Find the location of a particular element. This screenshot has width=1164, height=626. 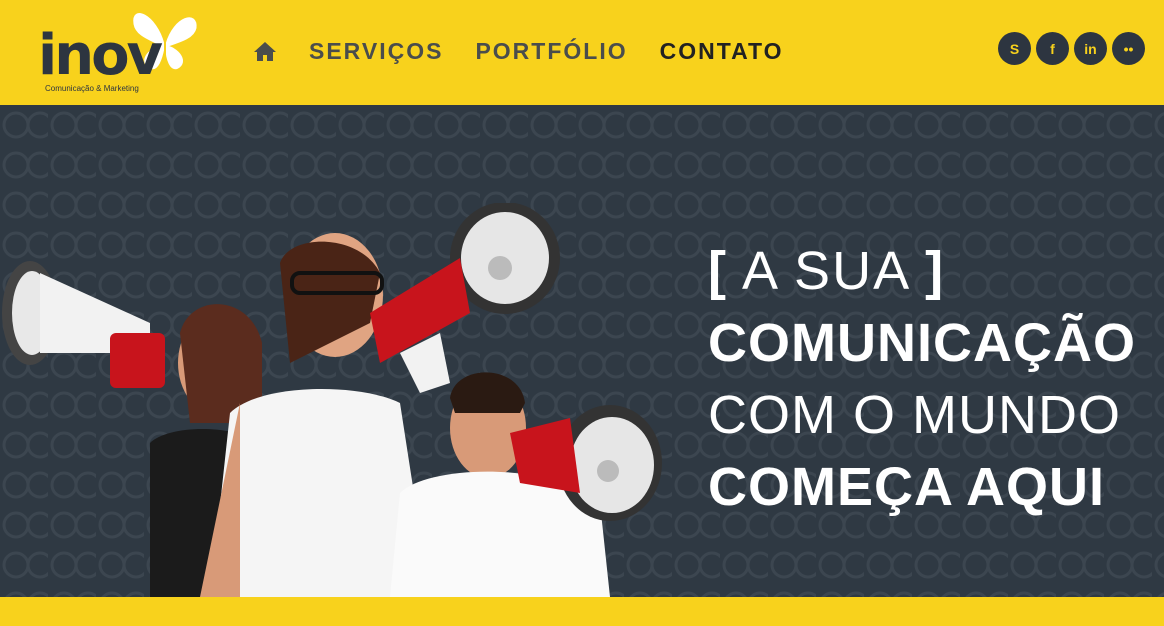

home-icon is located at coordinates (265, 51).